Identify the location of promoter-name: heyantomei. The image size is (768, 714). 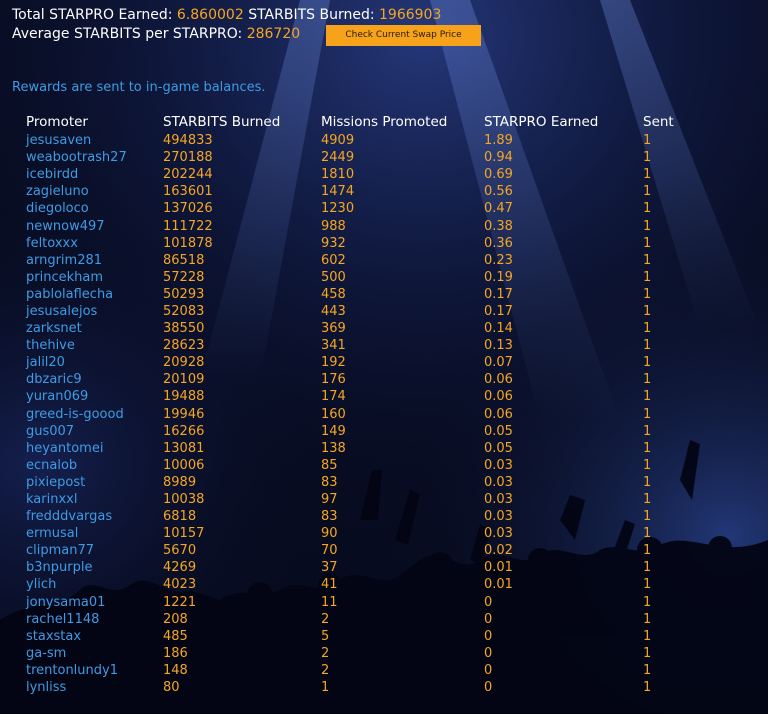
(90, 448).